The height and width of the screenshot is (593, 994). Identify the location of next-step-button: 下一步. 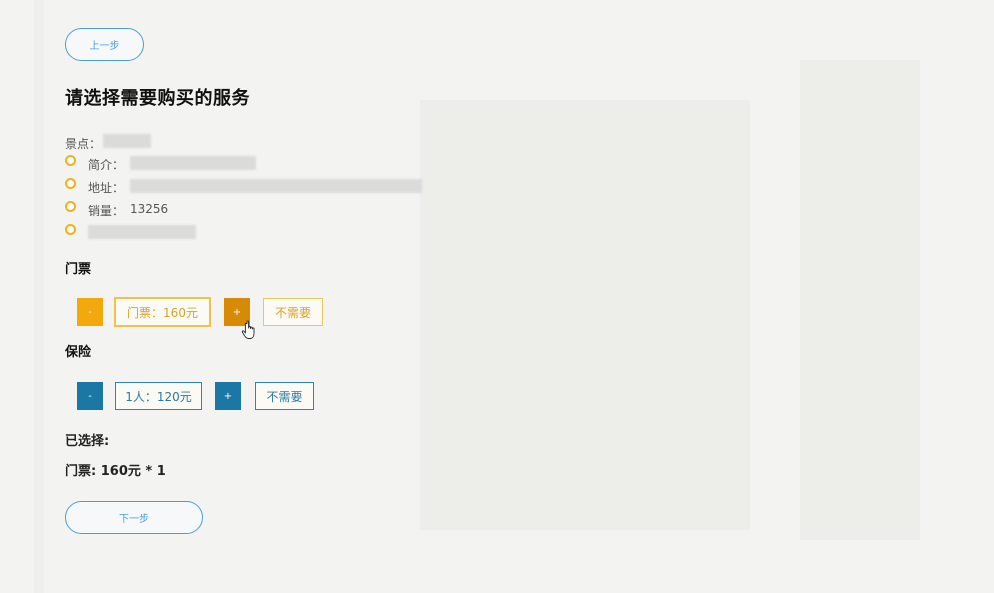
(134, 517).